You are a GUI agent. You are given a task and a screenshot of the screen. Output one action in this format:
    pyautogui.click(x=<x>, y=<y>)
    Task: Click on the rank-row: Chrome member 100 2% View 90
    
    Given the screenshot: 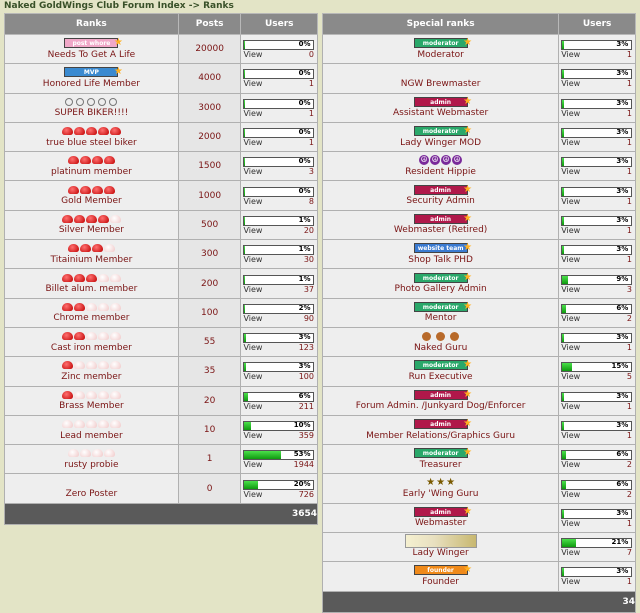 What is the action you would take?
    pyautogui.click(x=161, y=312)
    